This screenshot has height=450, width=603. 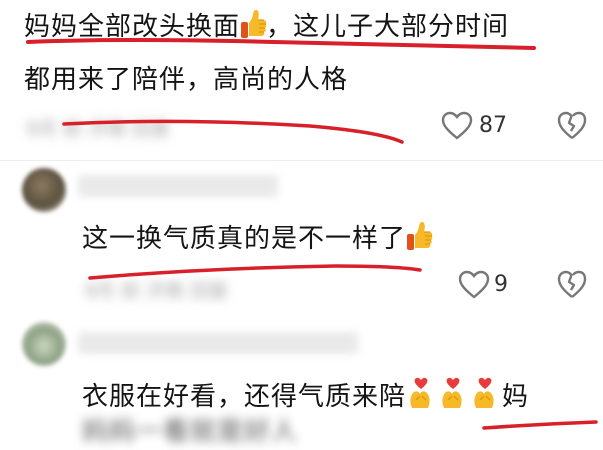 What do you see at coordinates (190, 432) in the screenshot?
I see `comment-3-line-2: 妈妈一看就是好人` at bounding box center [190, 432].